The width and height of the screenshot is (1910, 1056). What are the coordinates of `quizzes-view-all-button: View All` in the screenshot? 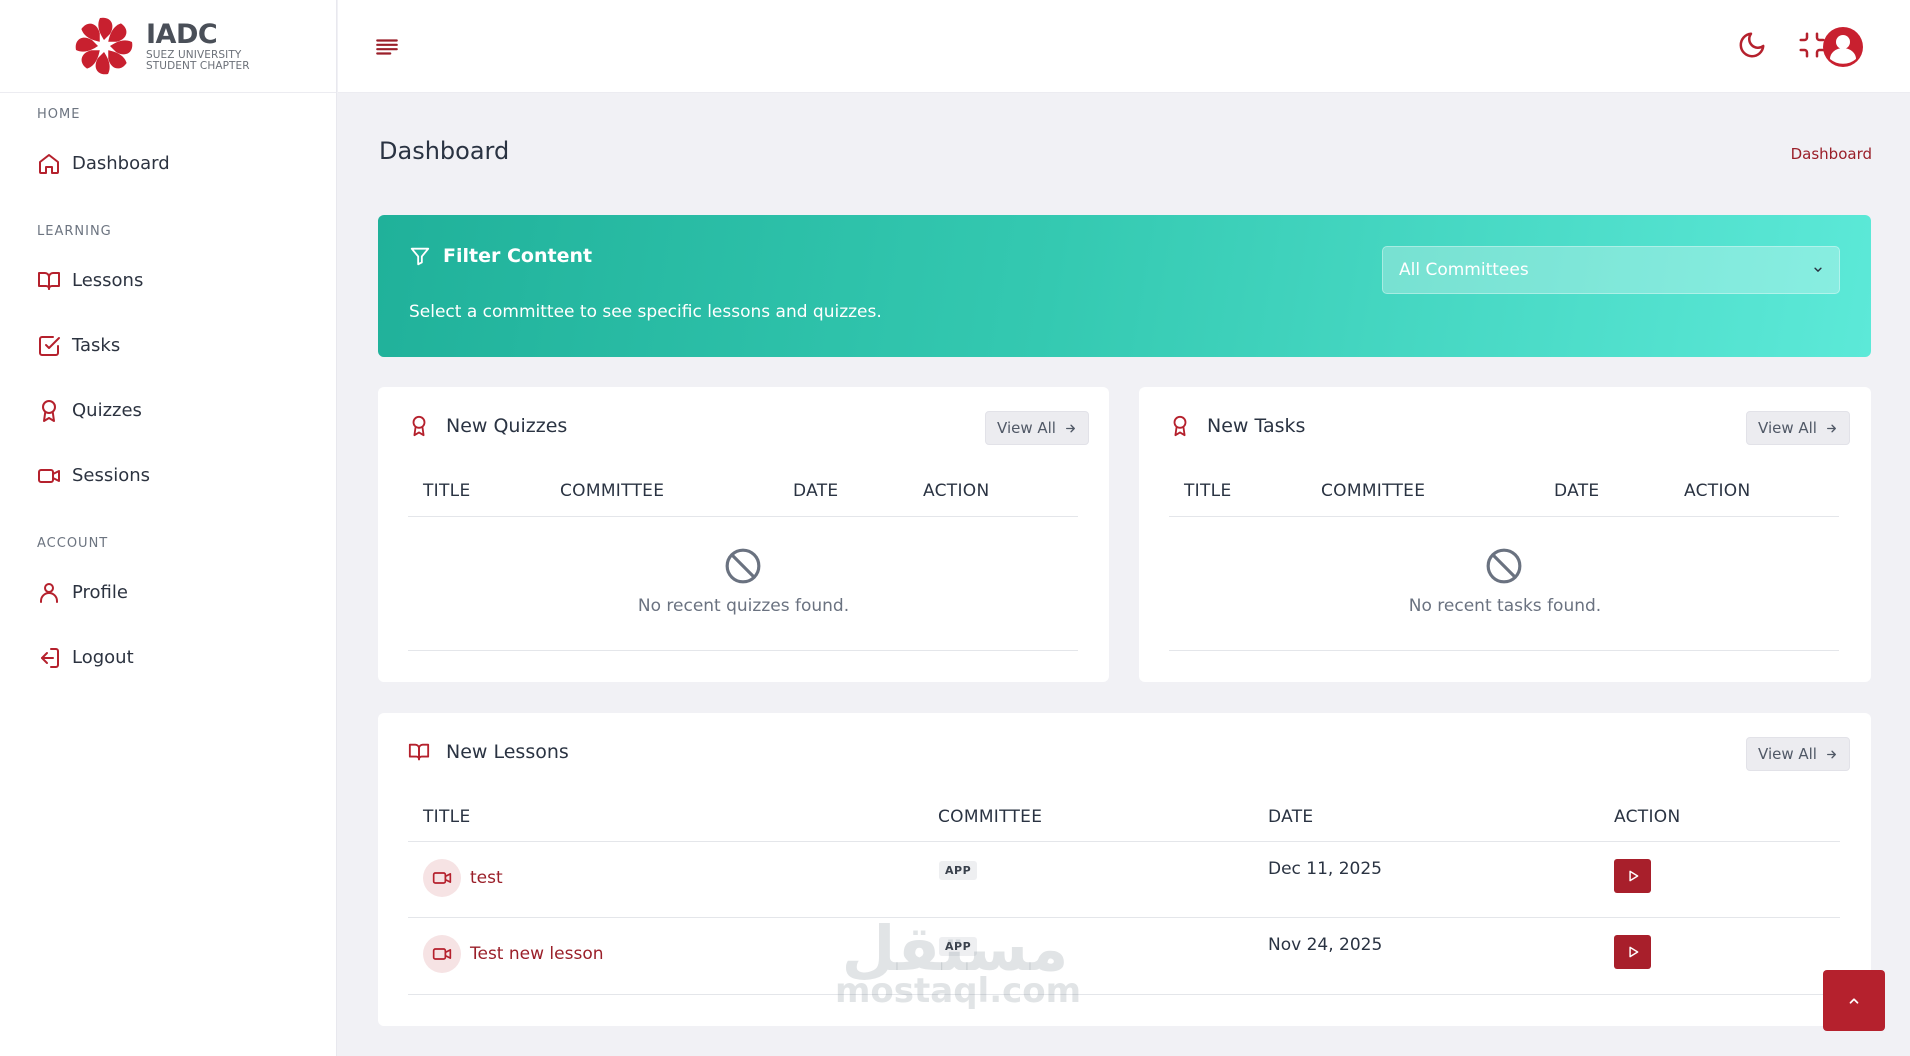 It's located at (1037, 428).